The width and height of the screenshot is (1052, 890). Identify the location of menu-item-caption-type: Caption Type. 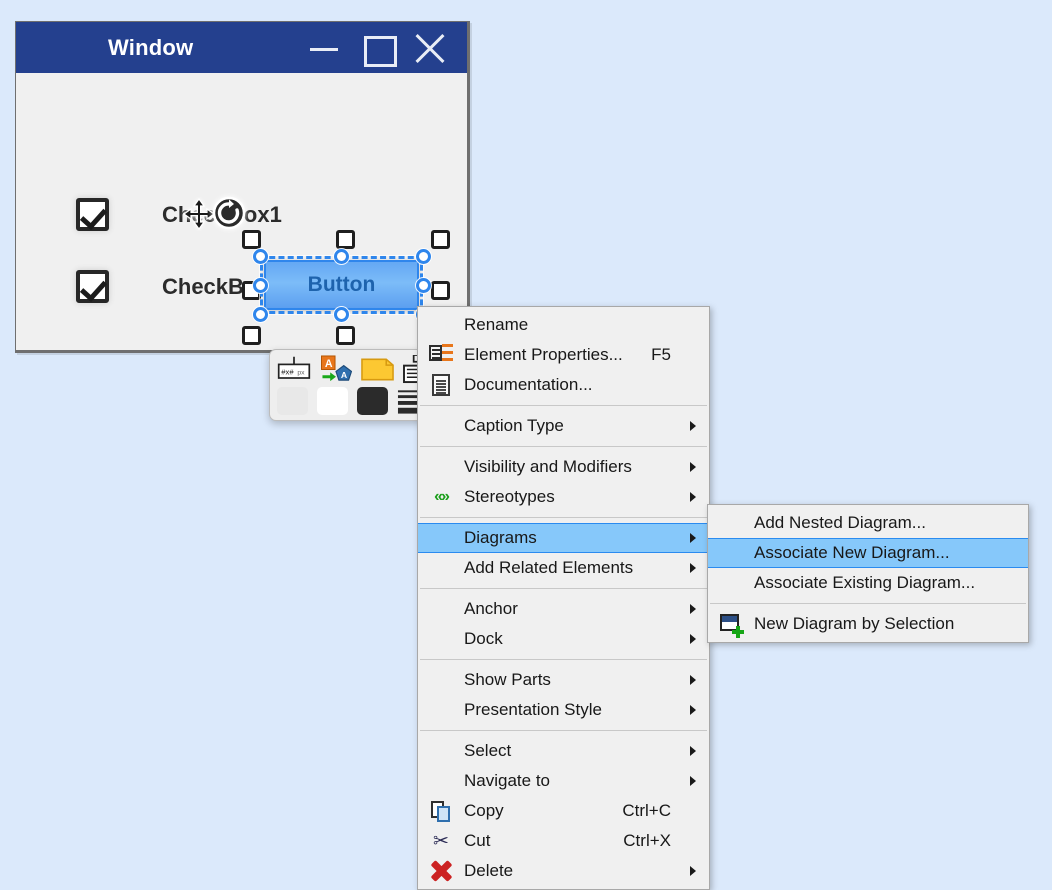
(563, 426).